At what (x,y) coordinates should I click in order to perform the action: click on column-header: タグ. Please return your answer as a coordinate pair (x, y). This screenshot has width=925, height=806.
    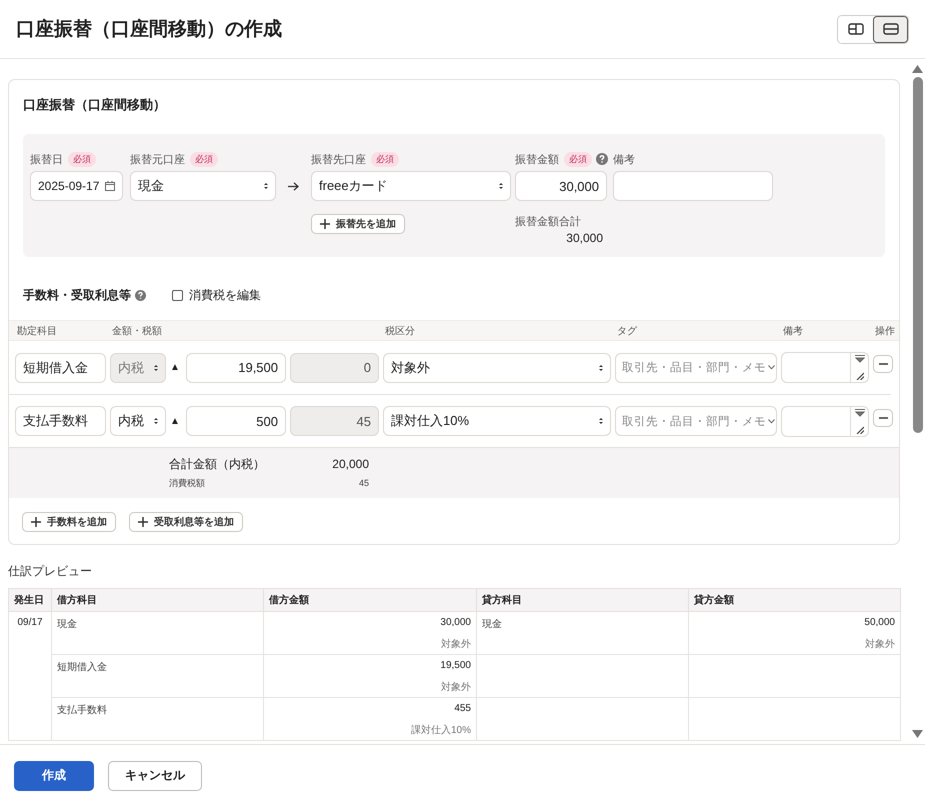
    Looking at the image, I should click on (627, 331).